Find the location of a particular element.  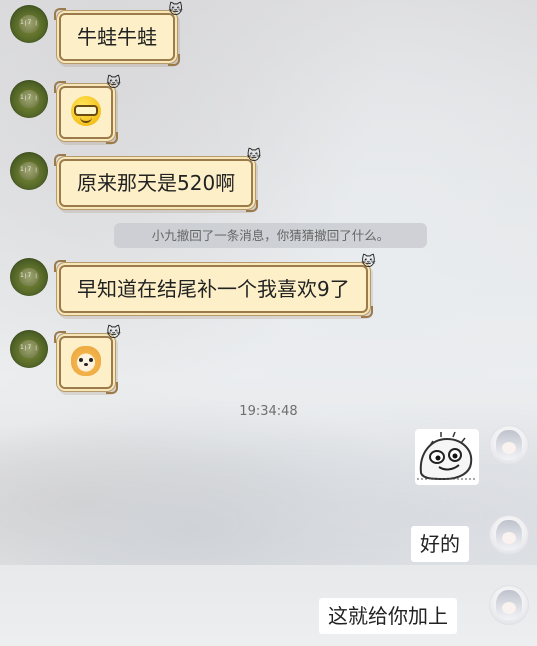

incoming-message-bubble: 🐱 早知道在结尾补一个我喜欢9了 is located at coordinates (215, 286).